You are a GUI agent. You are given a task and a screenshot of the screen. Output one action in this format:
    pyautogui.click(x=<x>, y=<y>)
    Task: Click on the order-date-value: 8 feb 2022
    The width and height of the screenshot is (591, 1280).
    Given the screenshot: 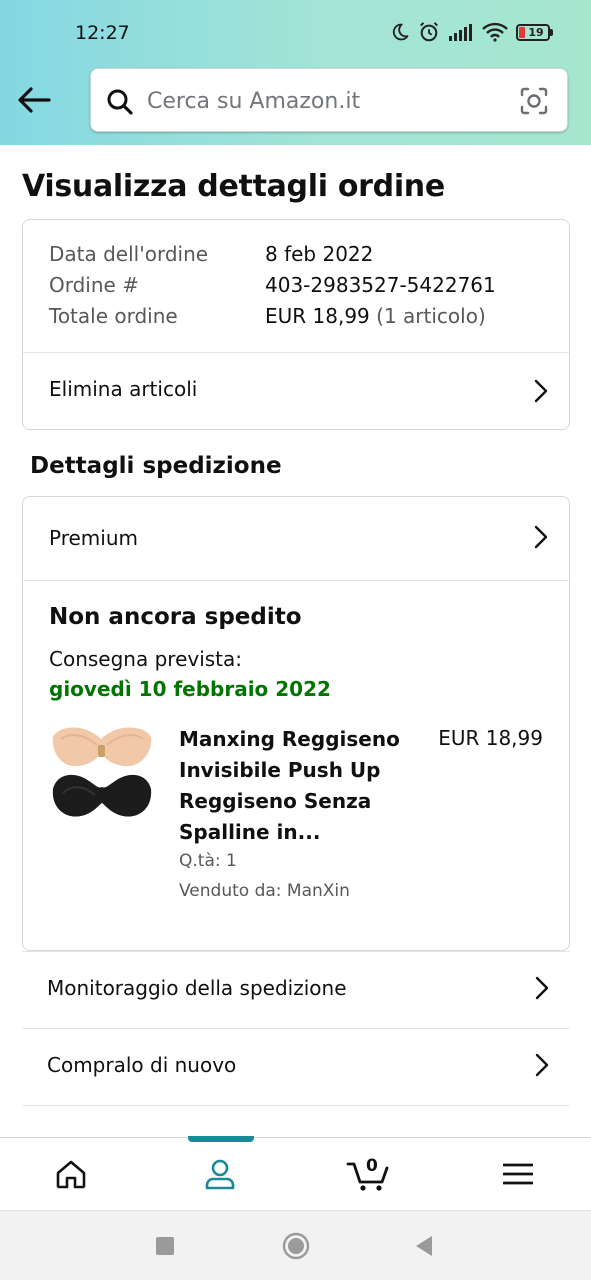 What is the action you would take?
    pyautogui.click(x=319, y=254)
    